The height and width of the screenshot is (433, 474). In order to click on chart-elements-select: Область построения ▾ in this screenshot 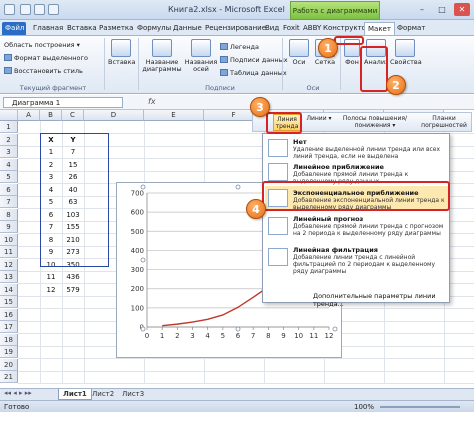, I will do `click(42, 45)`.